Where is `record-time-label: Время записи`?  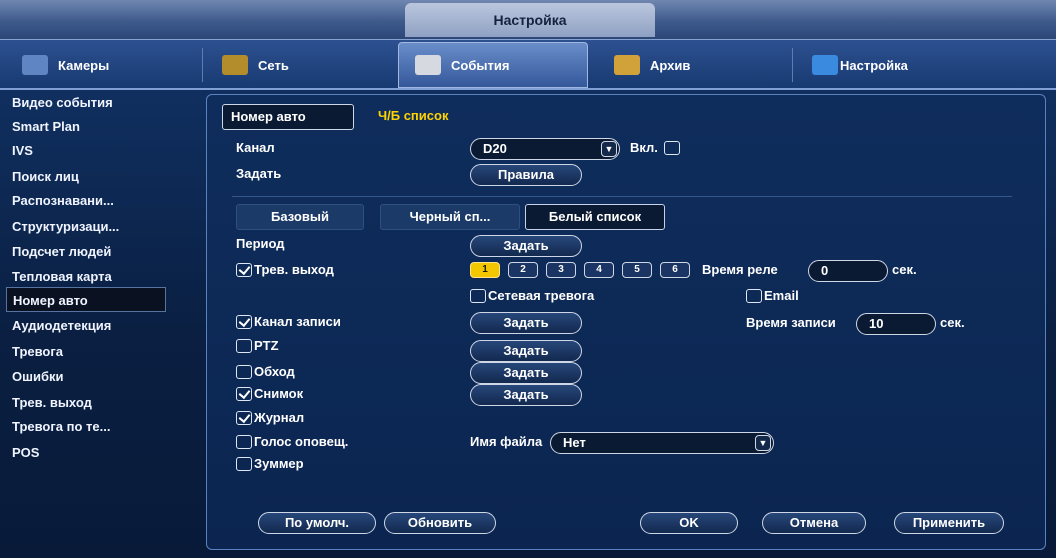
record-time-label: Время записи is located at coordinates (791, 322).